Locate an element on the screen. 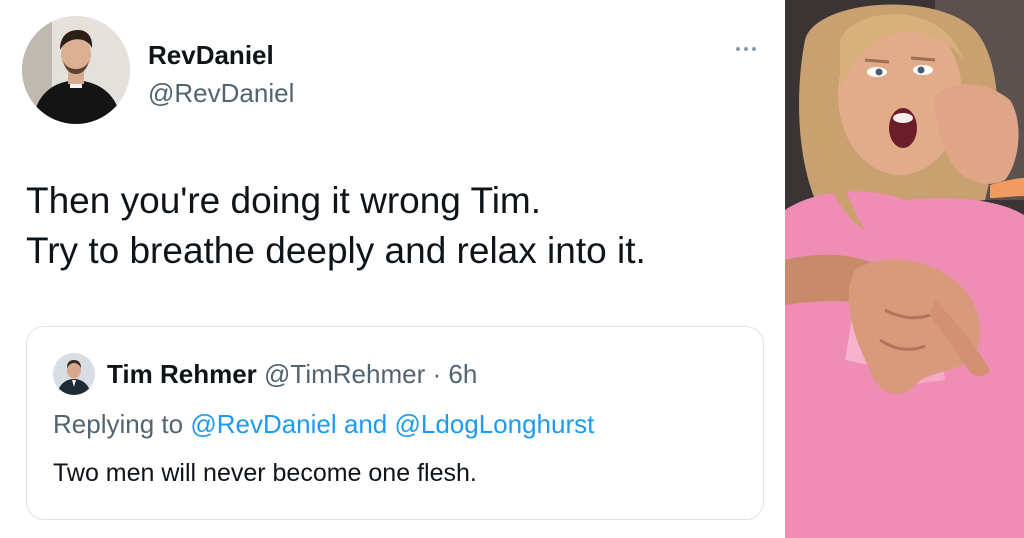  author-avatar is located at coordinates (76, 70).